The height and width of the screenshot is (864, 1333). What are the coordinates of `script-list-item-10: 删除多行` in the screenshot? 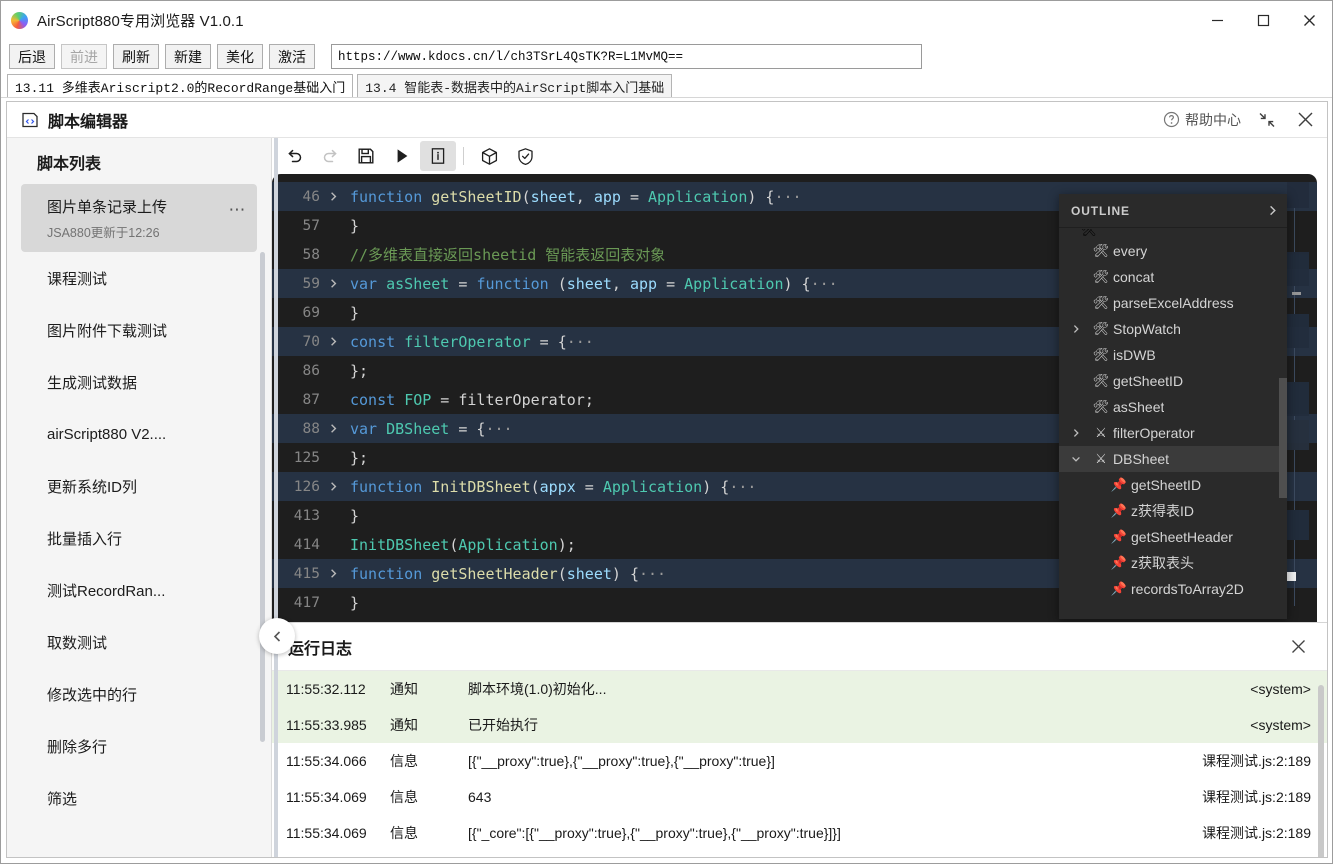 It's located at (139, 746).